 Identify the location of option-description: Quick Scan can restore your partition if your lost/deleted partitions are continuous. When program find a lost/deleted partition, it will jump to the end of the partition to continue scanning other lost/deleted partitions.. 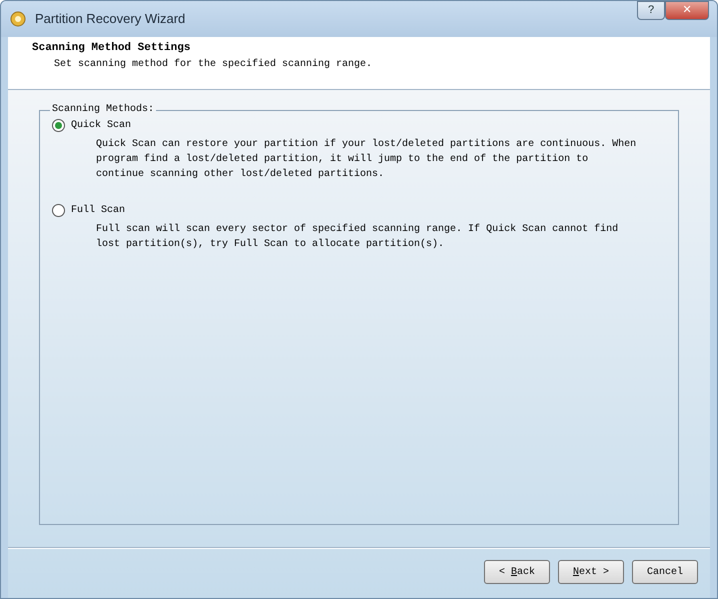
(366, 160).